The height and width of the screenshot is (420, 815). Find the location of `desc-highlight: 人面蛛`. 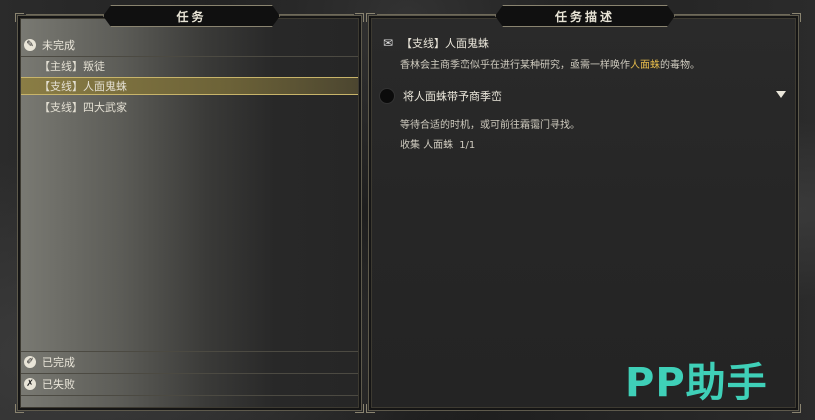

desc-highlight: 人面蛛 is located at coordinates (645, 65).